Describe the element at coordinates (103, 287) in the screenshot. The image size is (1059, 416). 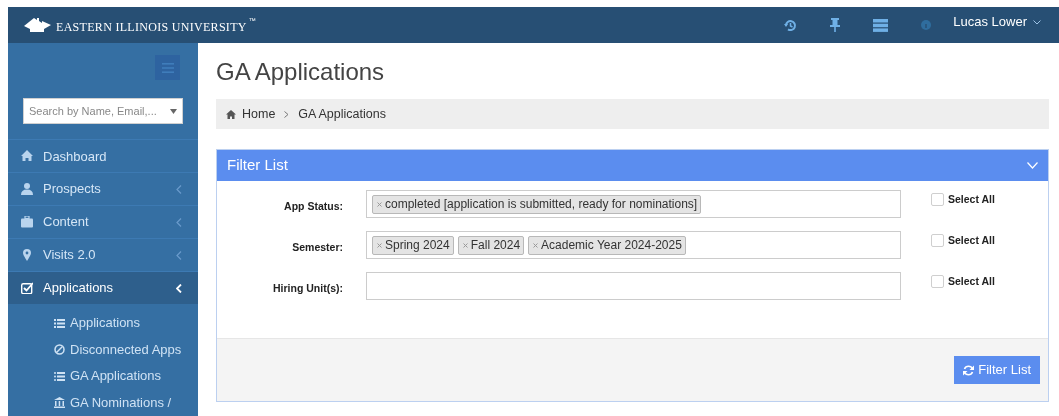
I see `menu-item: Applications` at that location.